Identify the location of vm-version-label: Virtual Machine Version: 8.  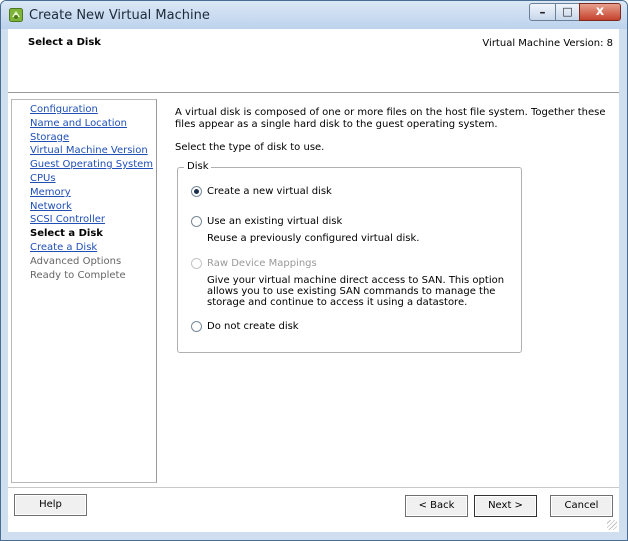
(547, 43).